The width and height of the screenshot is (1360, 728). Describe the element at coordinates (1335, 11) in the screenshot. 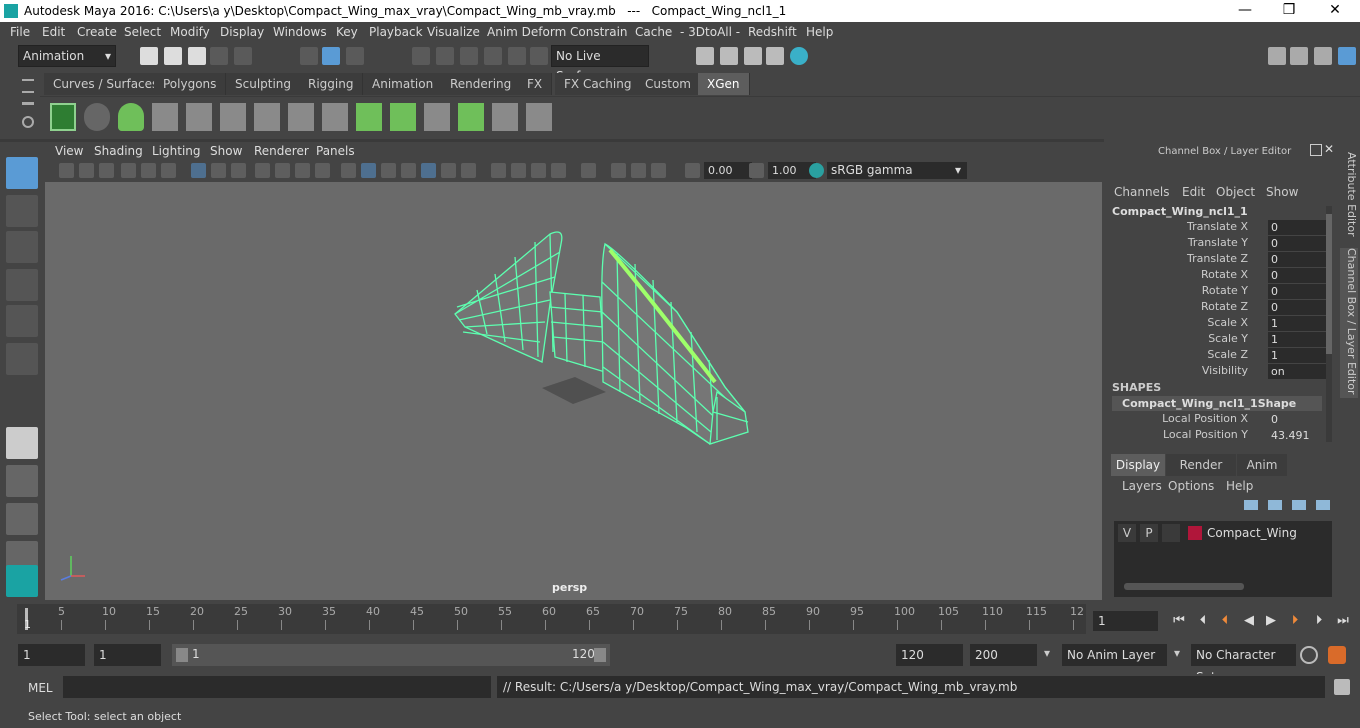

I see `close-button: ✕` at that location.